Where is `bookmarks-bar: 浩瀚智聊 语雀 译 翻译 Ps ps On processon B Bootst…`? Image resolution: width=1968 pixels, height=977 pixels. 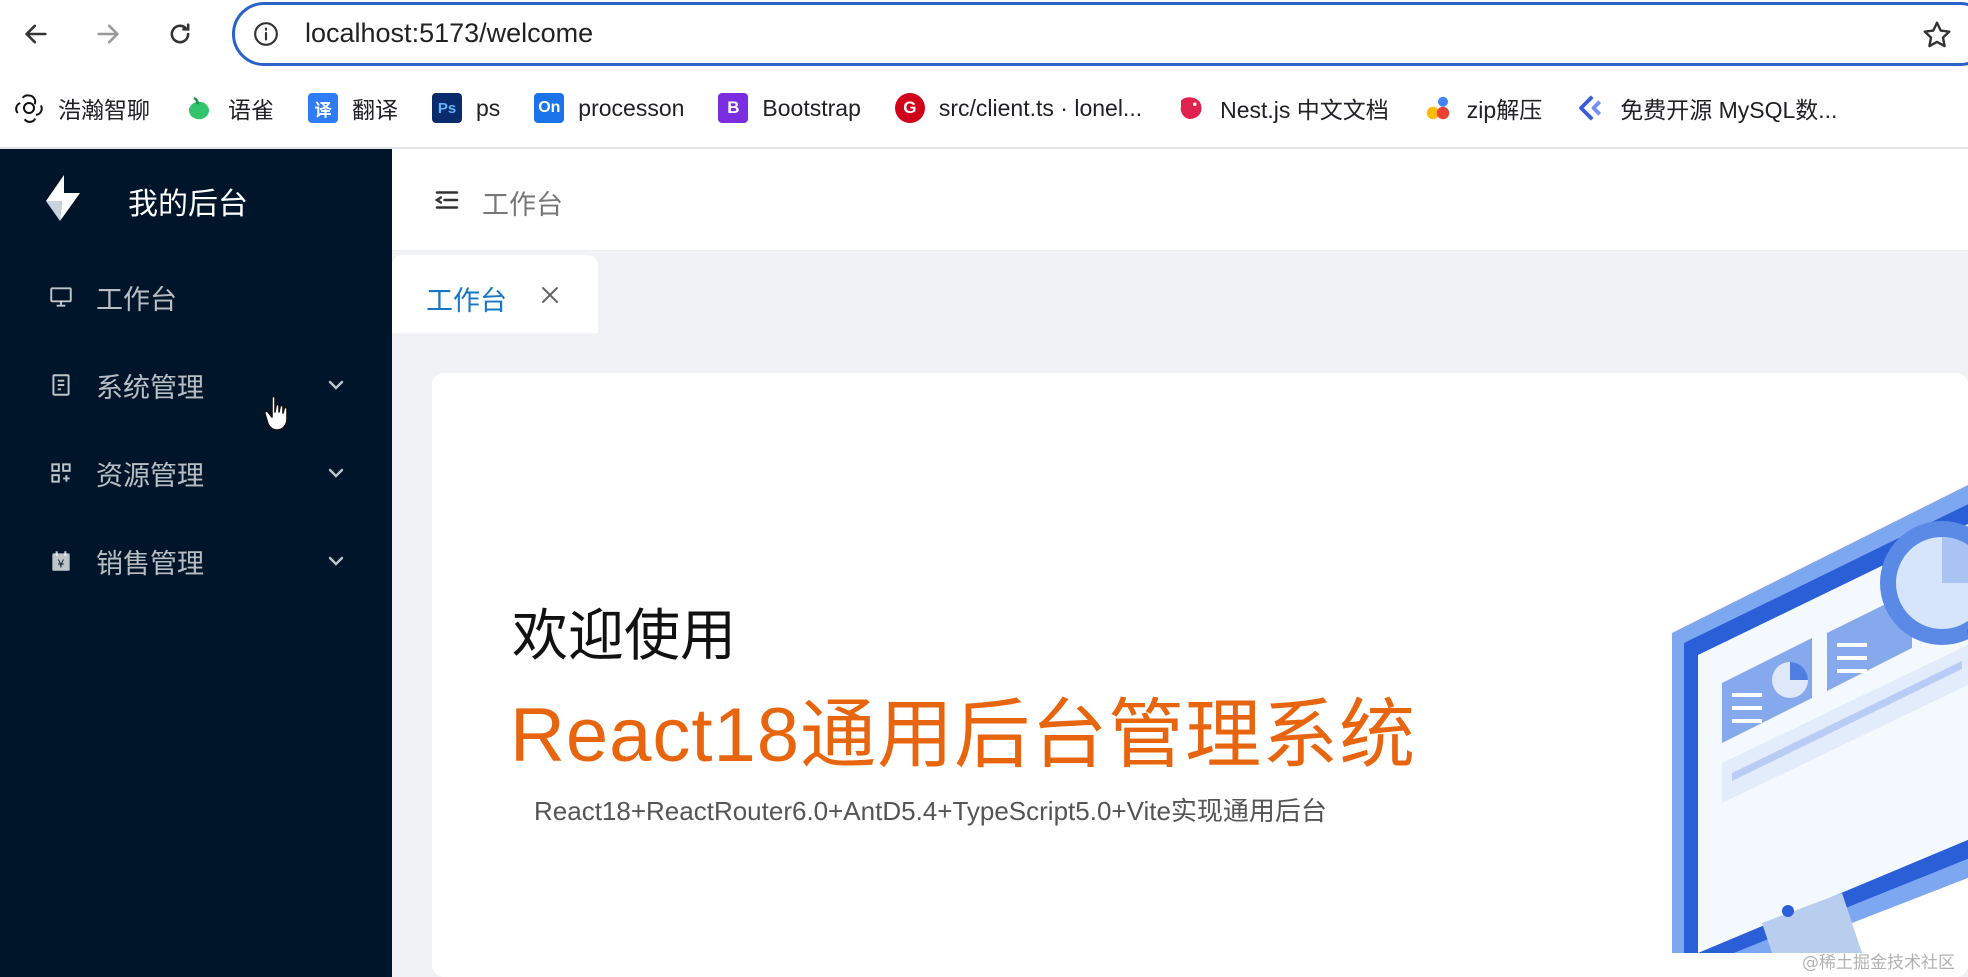
bookmarks-bar: 浩瀚智聊 语雀 译 翻译 Ps ps On processon B Bootst… is located at coordinates (984, 108).